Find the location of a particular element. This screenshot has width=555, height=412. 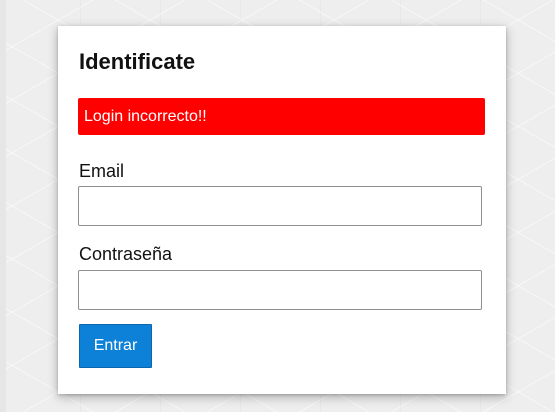

login-error-alert: Login incorrecto!! is located at coordinates (281, 116).